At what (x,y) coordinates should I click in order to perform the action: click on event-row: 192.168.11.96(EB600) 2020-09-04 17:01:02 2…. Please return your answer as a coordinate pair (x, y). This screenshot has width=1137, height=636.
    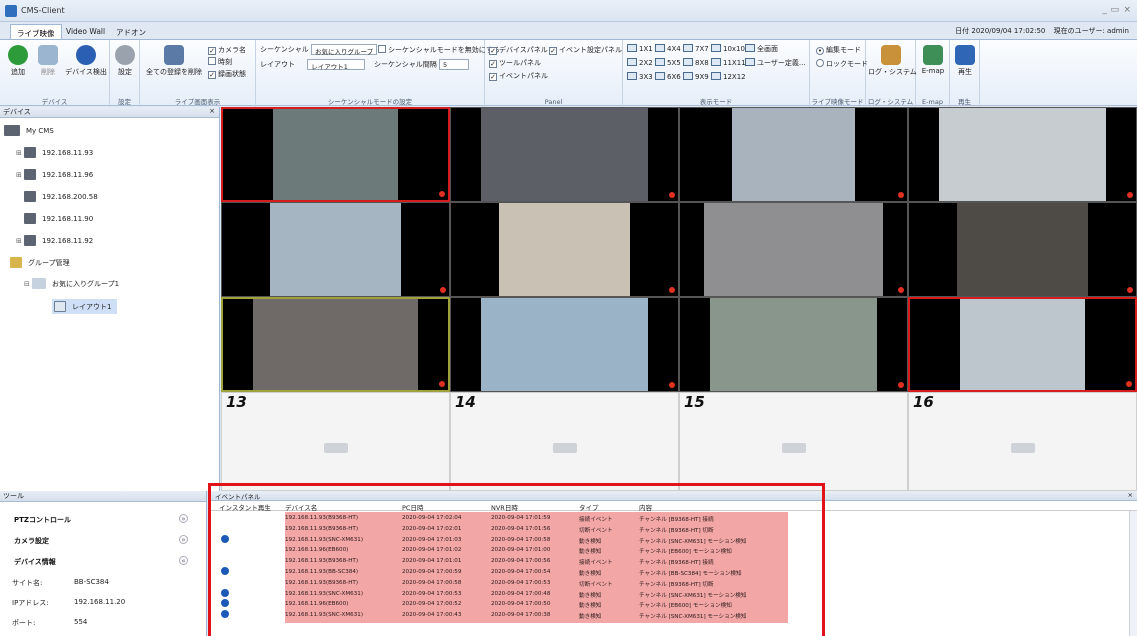
    Looking at the image, I should click on (536, 550).